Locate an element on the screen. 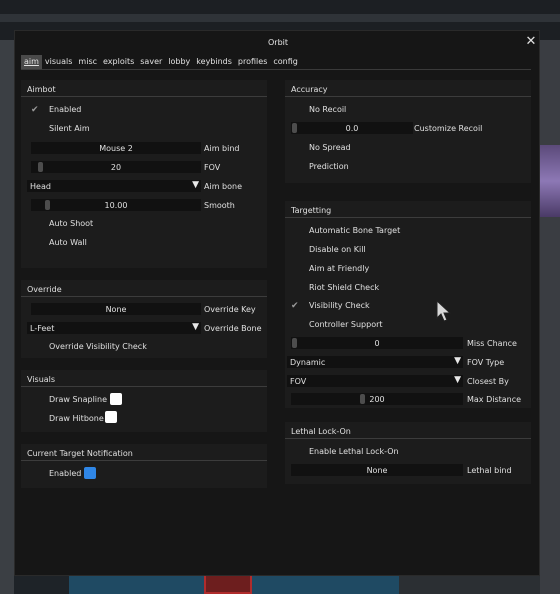  tab-profiles: profiles is located at coordinates (252, 62).